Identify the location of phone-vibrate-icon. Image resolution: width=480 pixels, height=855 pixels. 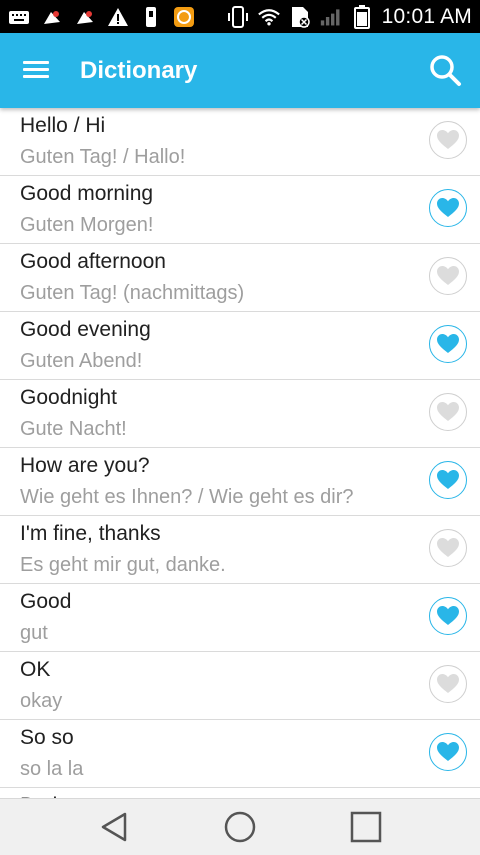
(238, 16).